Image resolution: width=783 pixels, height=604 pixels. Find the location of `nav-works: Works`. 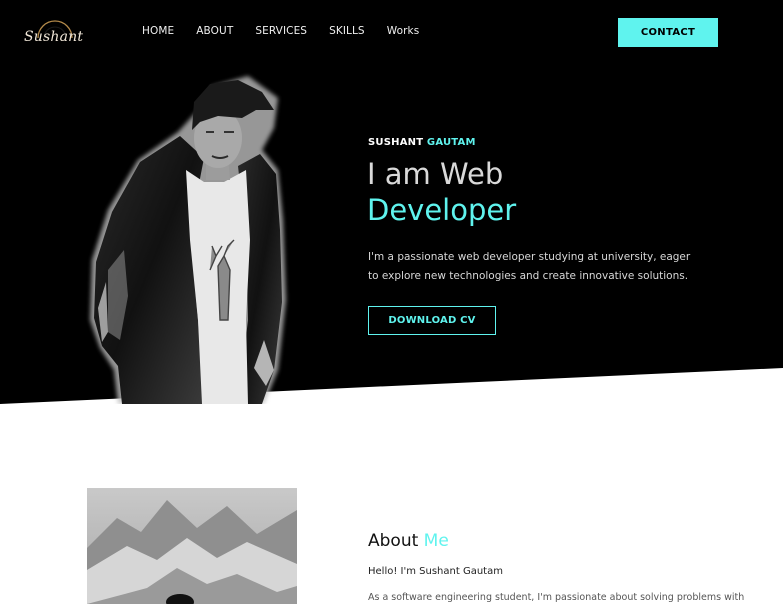

nav-works: Works is located at coordinates (403, 31).